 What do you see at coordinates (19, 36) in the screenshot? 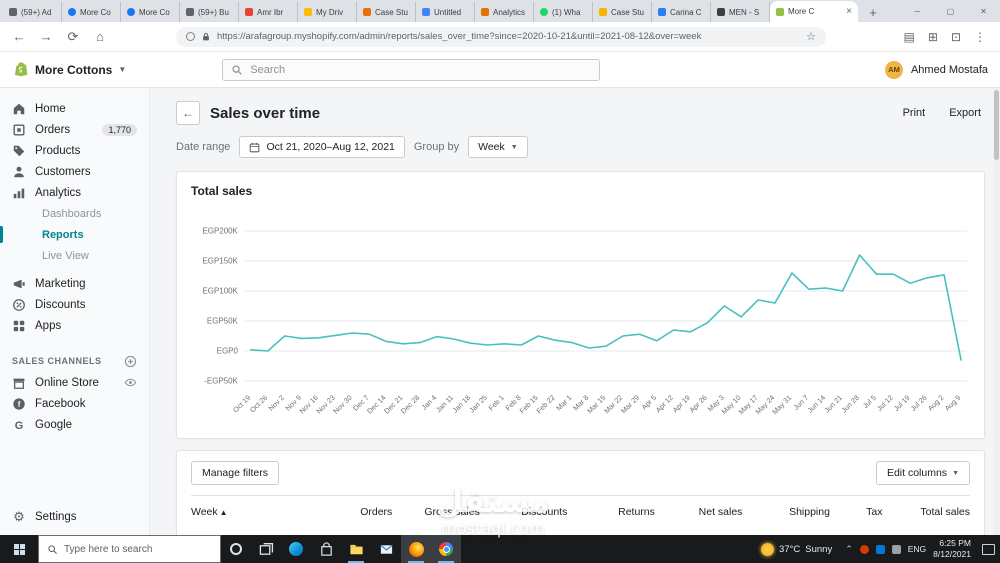
I see `back-icon: ←` at bounding box center [19, 36].